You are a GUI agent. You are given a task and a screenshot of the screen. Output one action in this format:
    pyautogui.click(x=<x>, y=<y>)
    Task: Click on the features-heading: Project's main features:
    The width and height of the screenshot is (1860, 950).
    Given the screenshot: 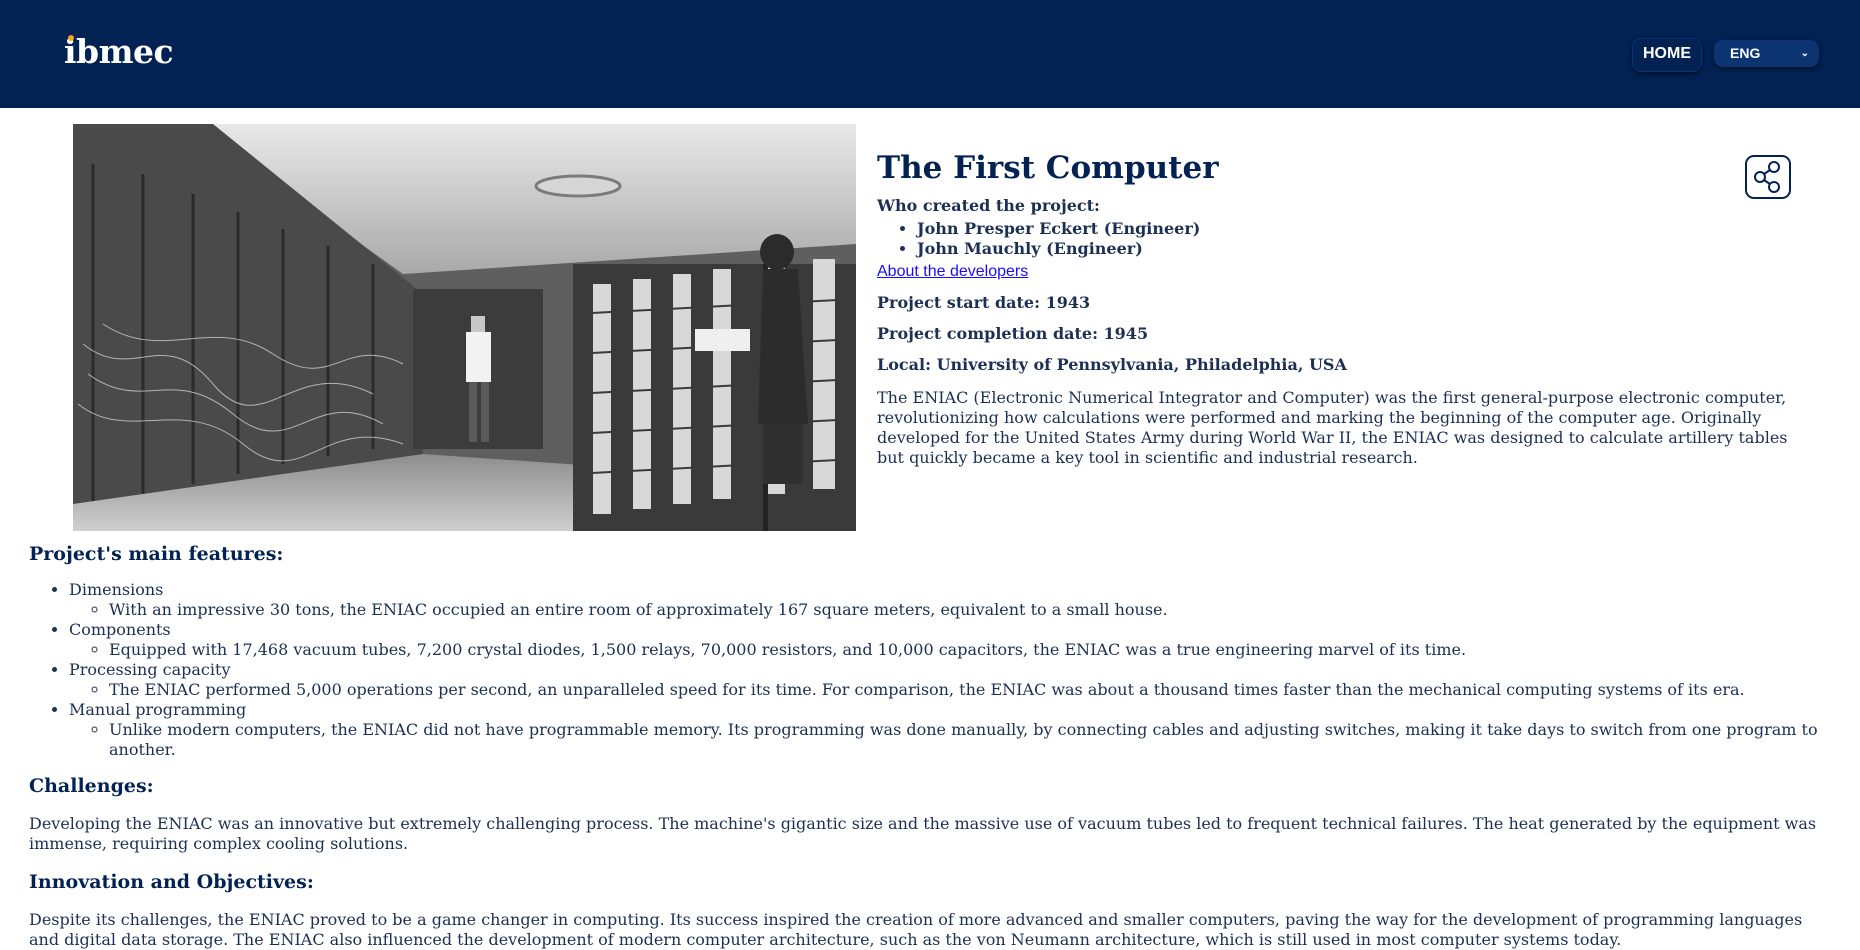 What is the action you would take?
    pyautogui.click(x=156, y=554)
    